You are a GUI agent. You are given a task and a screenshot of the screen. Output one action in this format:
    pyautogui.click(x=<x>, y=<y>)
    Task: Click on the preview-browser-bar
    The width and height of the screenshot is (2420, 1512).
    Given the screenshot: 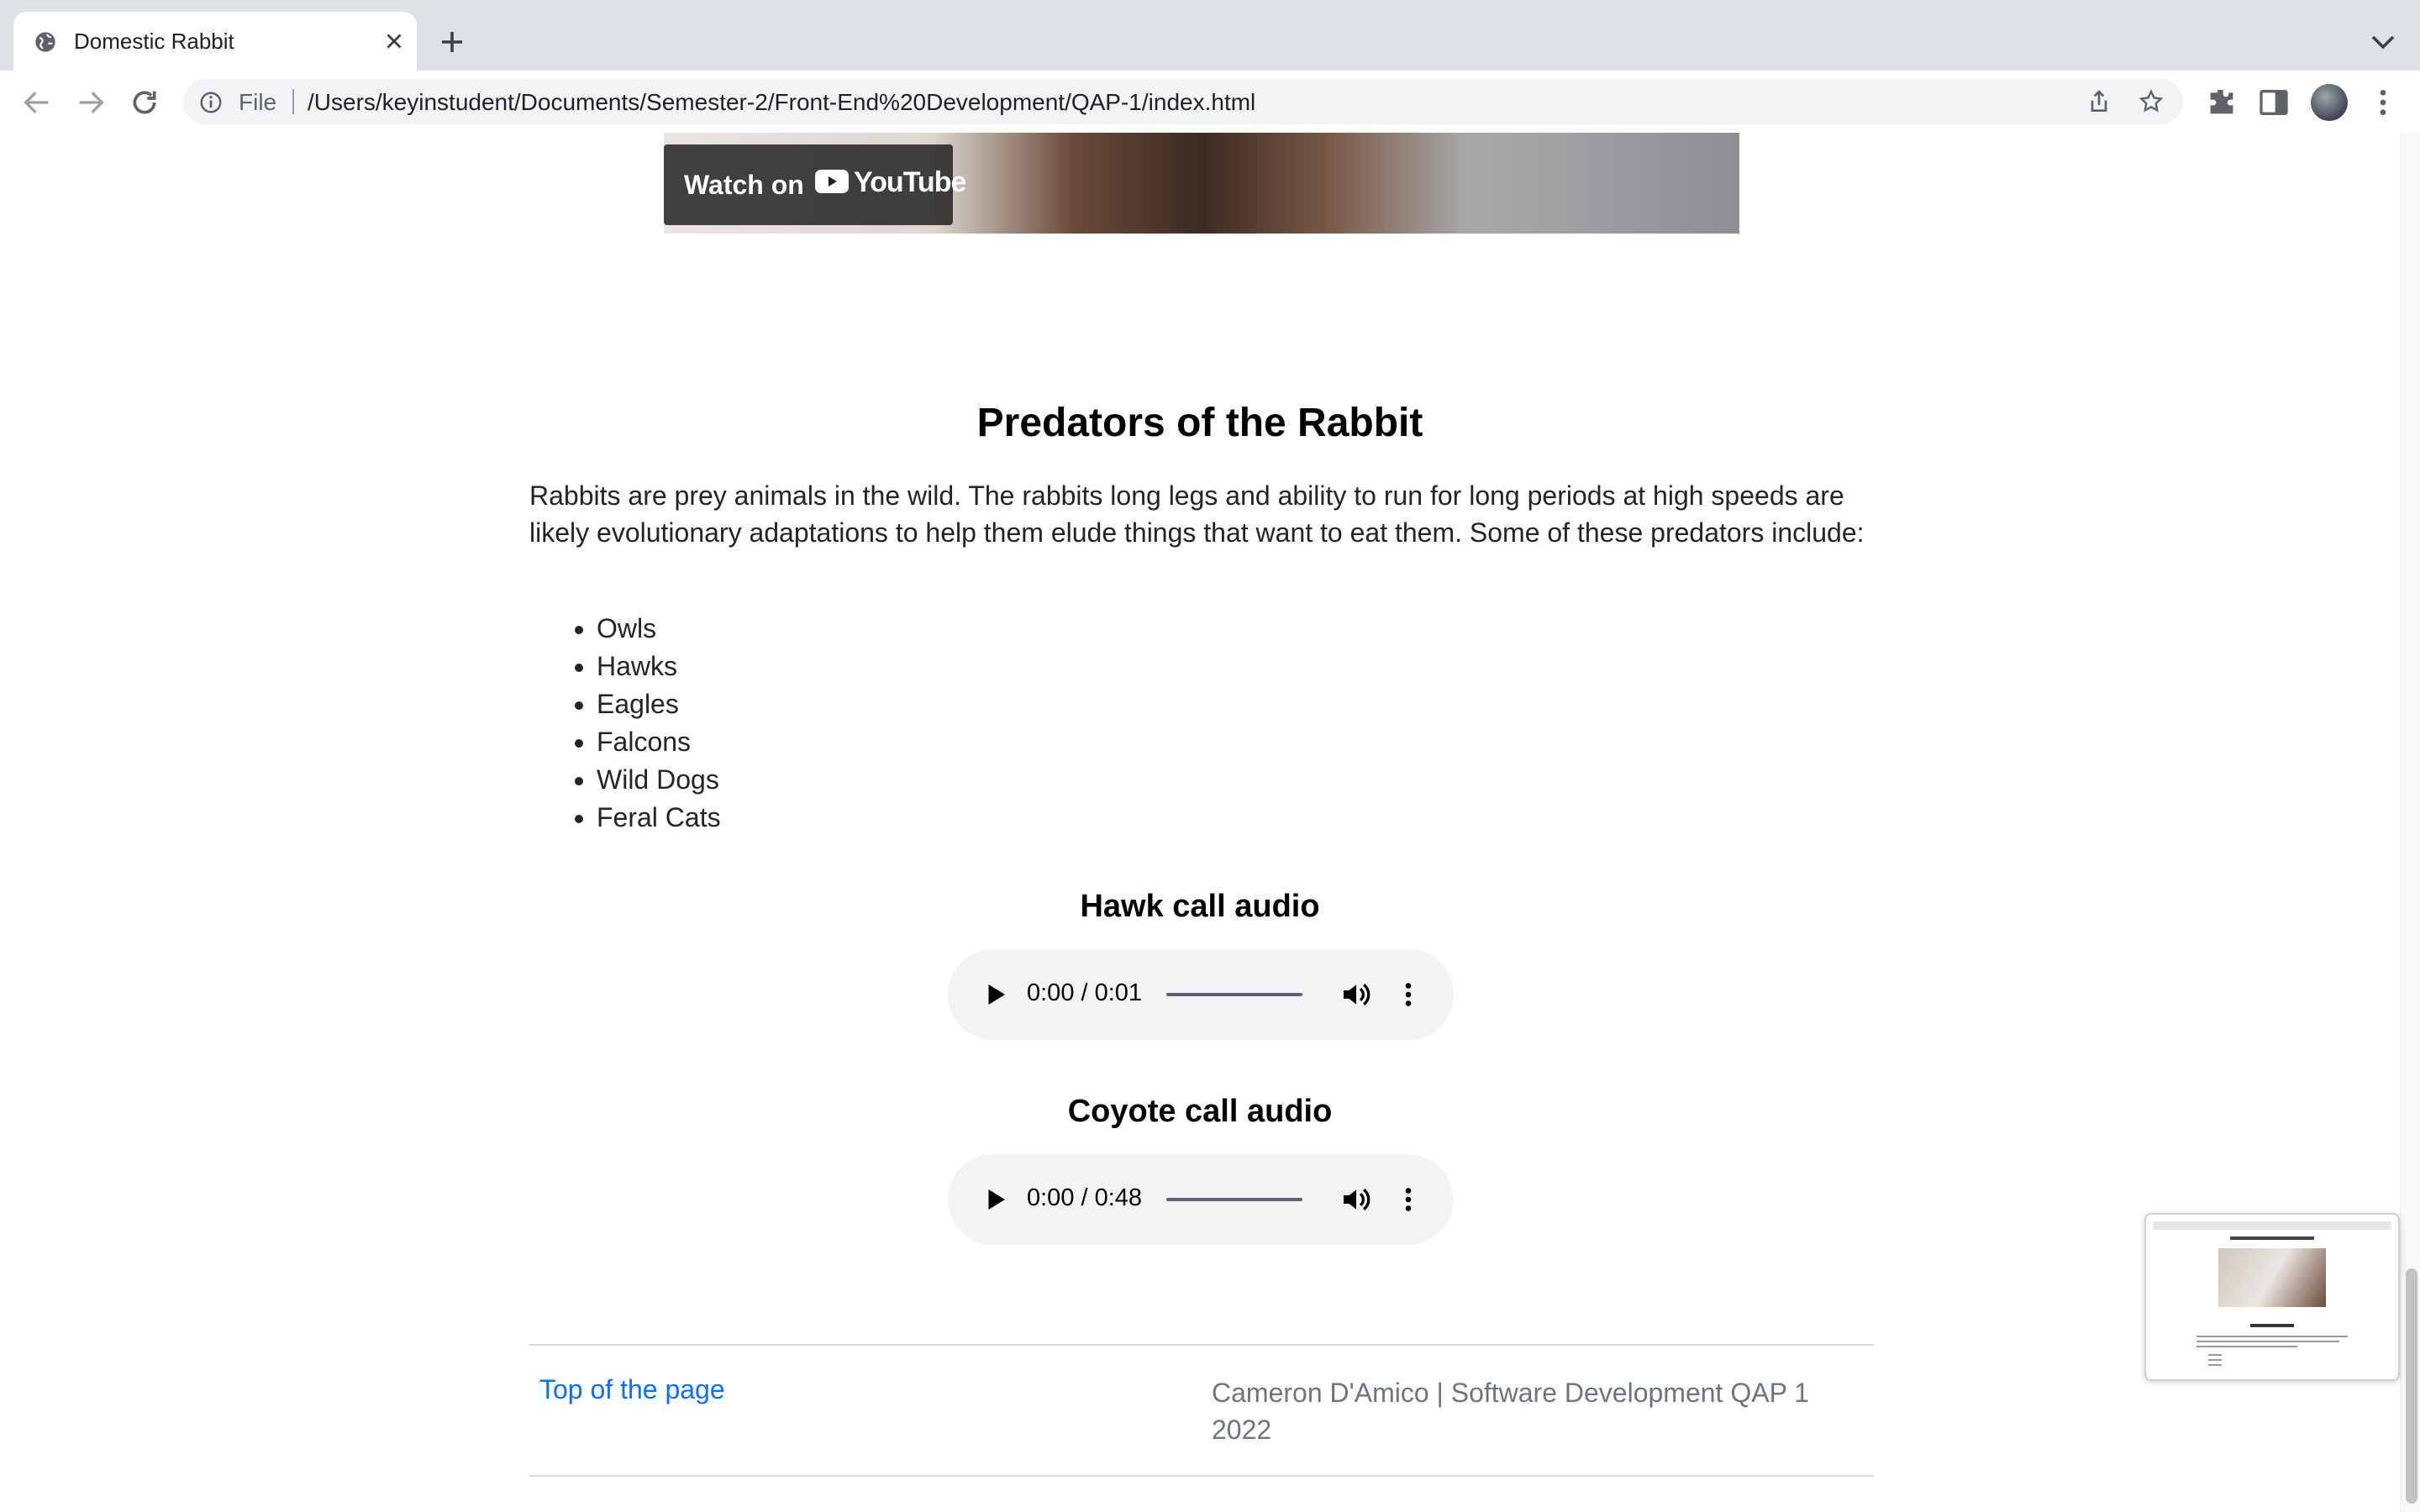 What is the action you would take?
    pyautogui.click(x=2272, y=1225)
    